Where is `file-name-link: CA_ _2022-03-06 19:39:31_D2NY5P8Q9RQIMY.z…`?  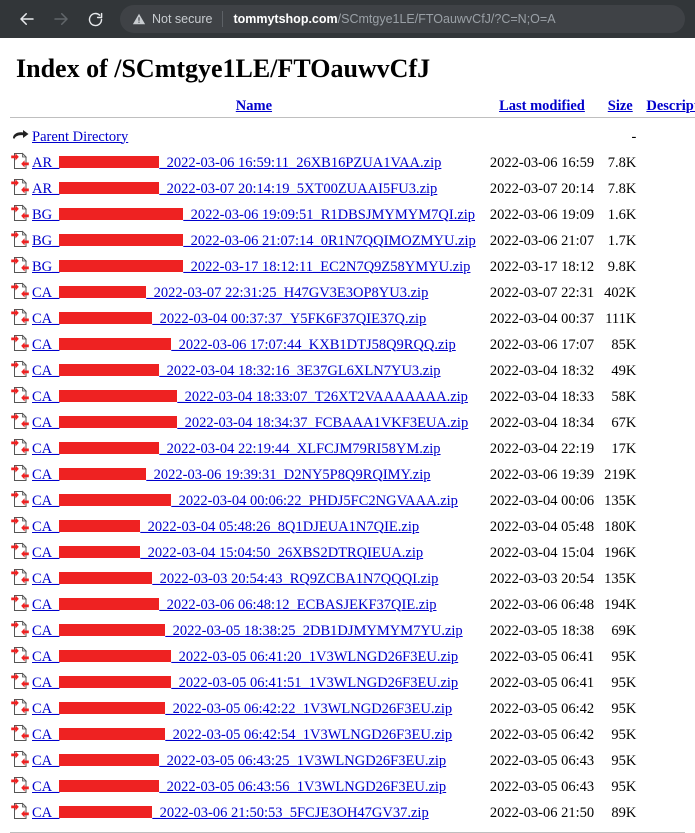 file-name-link: CA_ _2022-03-06 19:39:31_D2NY5P8Q9RQIMY.z… is located at coordinates (231, 475).